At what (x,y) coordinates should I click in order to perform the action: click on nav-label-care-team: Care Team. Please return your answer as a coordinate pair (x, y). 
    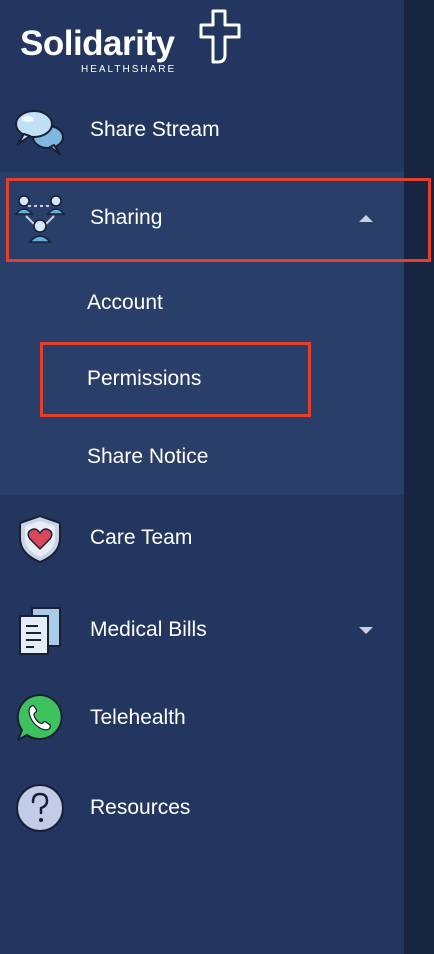
    Looking at the image, I should click on (141, 537).